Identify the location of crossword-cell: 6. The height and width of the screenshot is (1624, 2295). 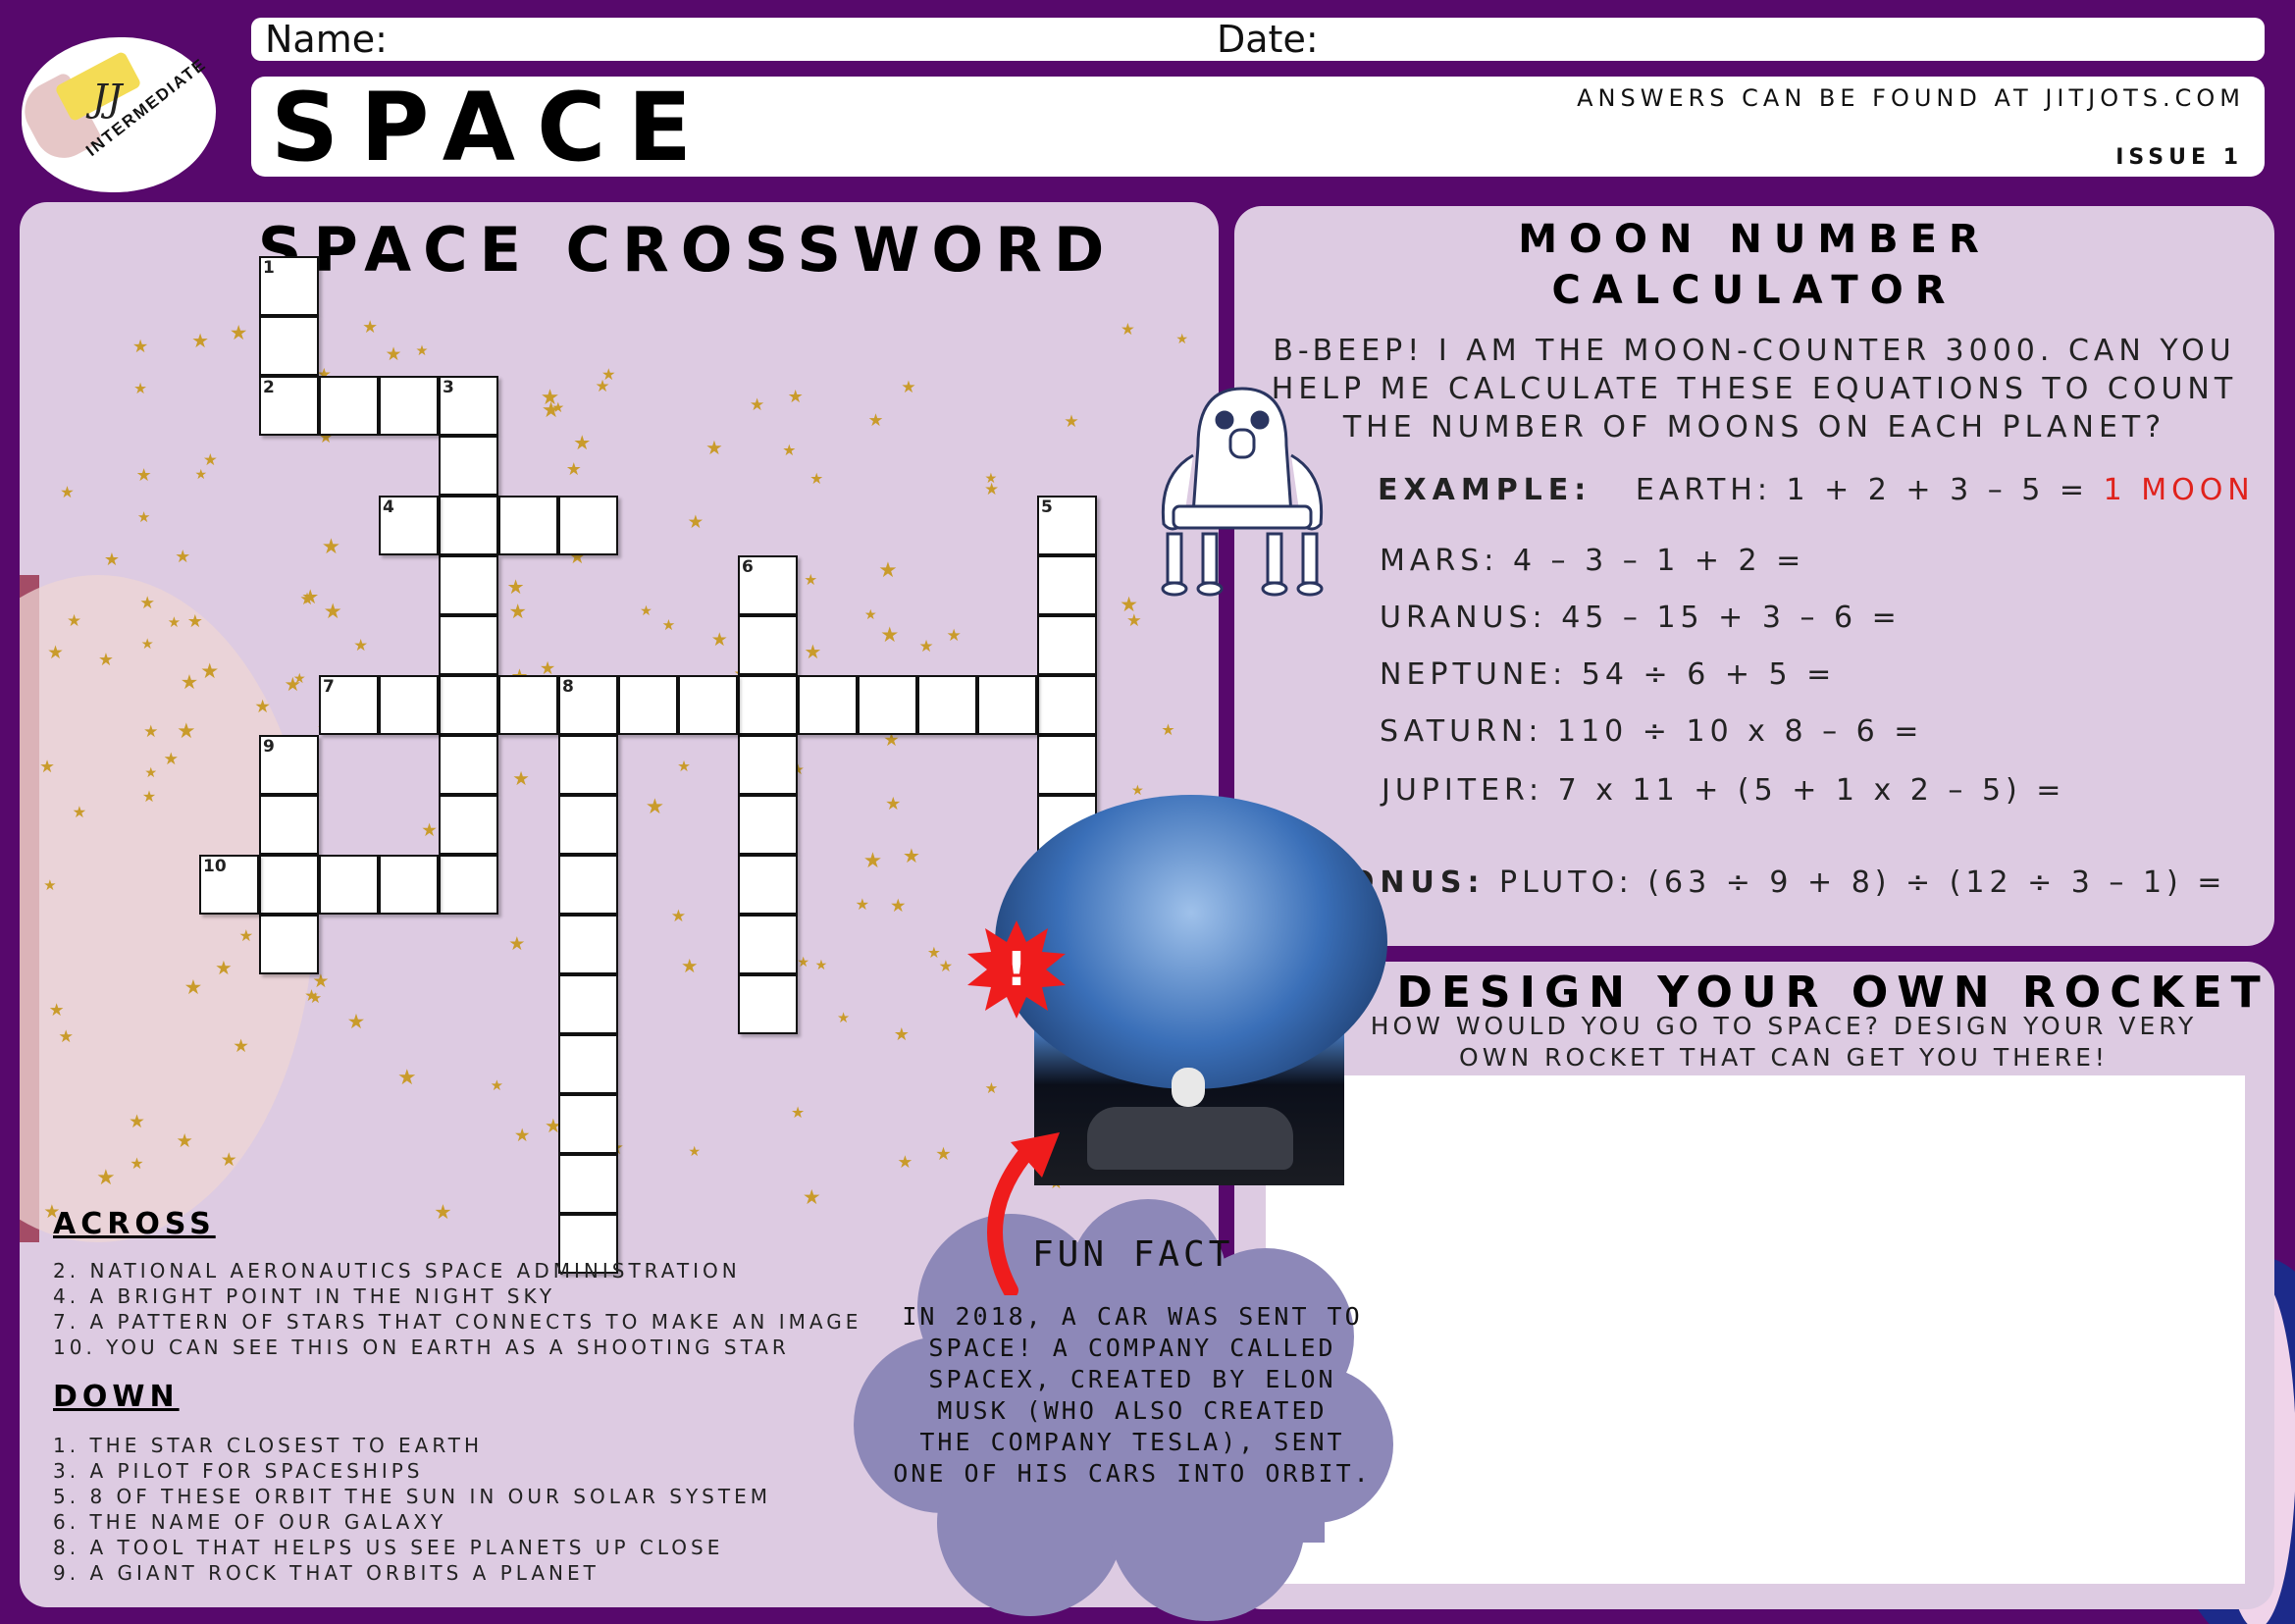
(768, 585).